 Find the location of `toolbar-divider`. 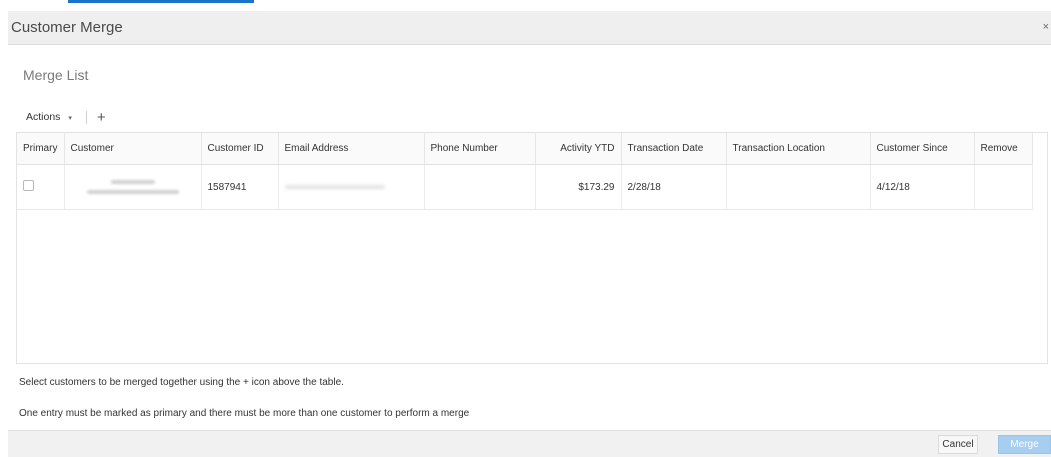

toolbar-divider is located at coordinates (86, 117).